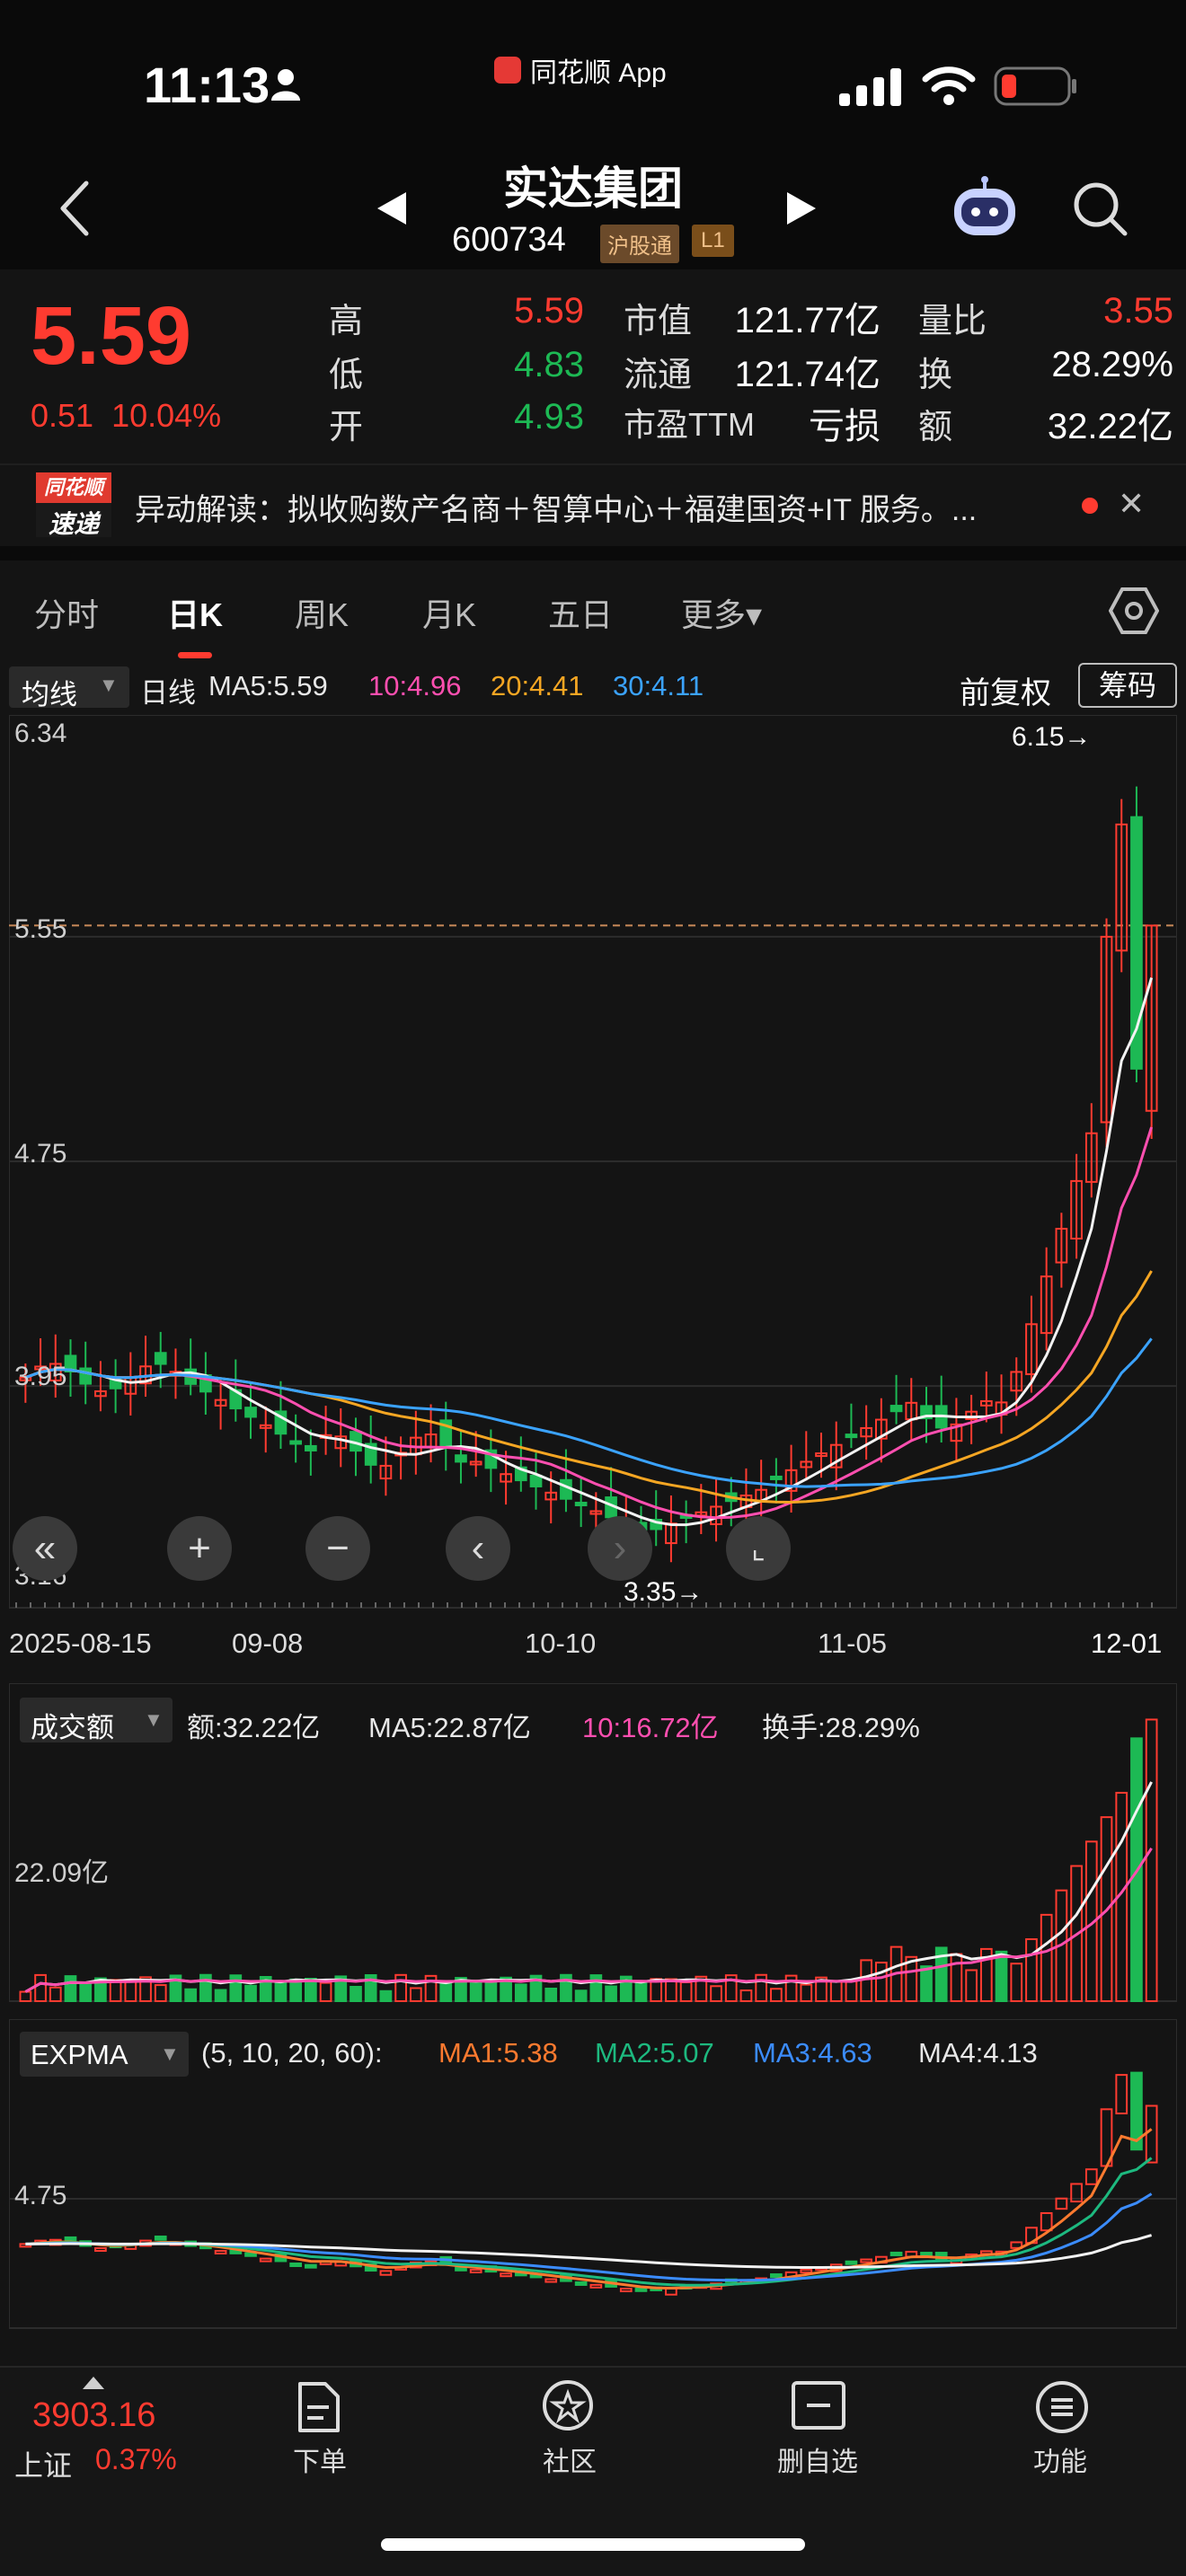  What do you see at coordinates (478, 1548) in the screenshot?
I see `scroll-left-icon: ‹` at bounding box center [478, 1548].